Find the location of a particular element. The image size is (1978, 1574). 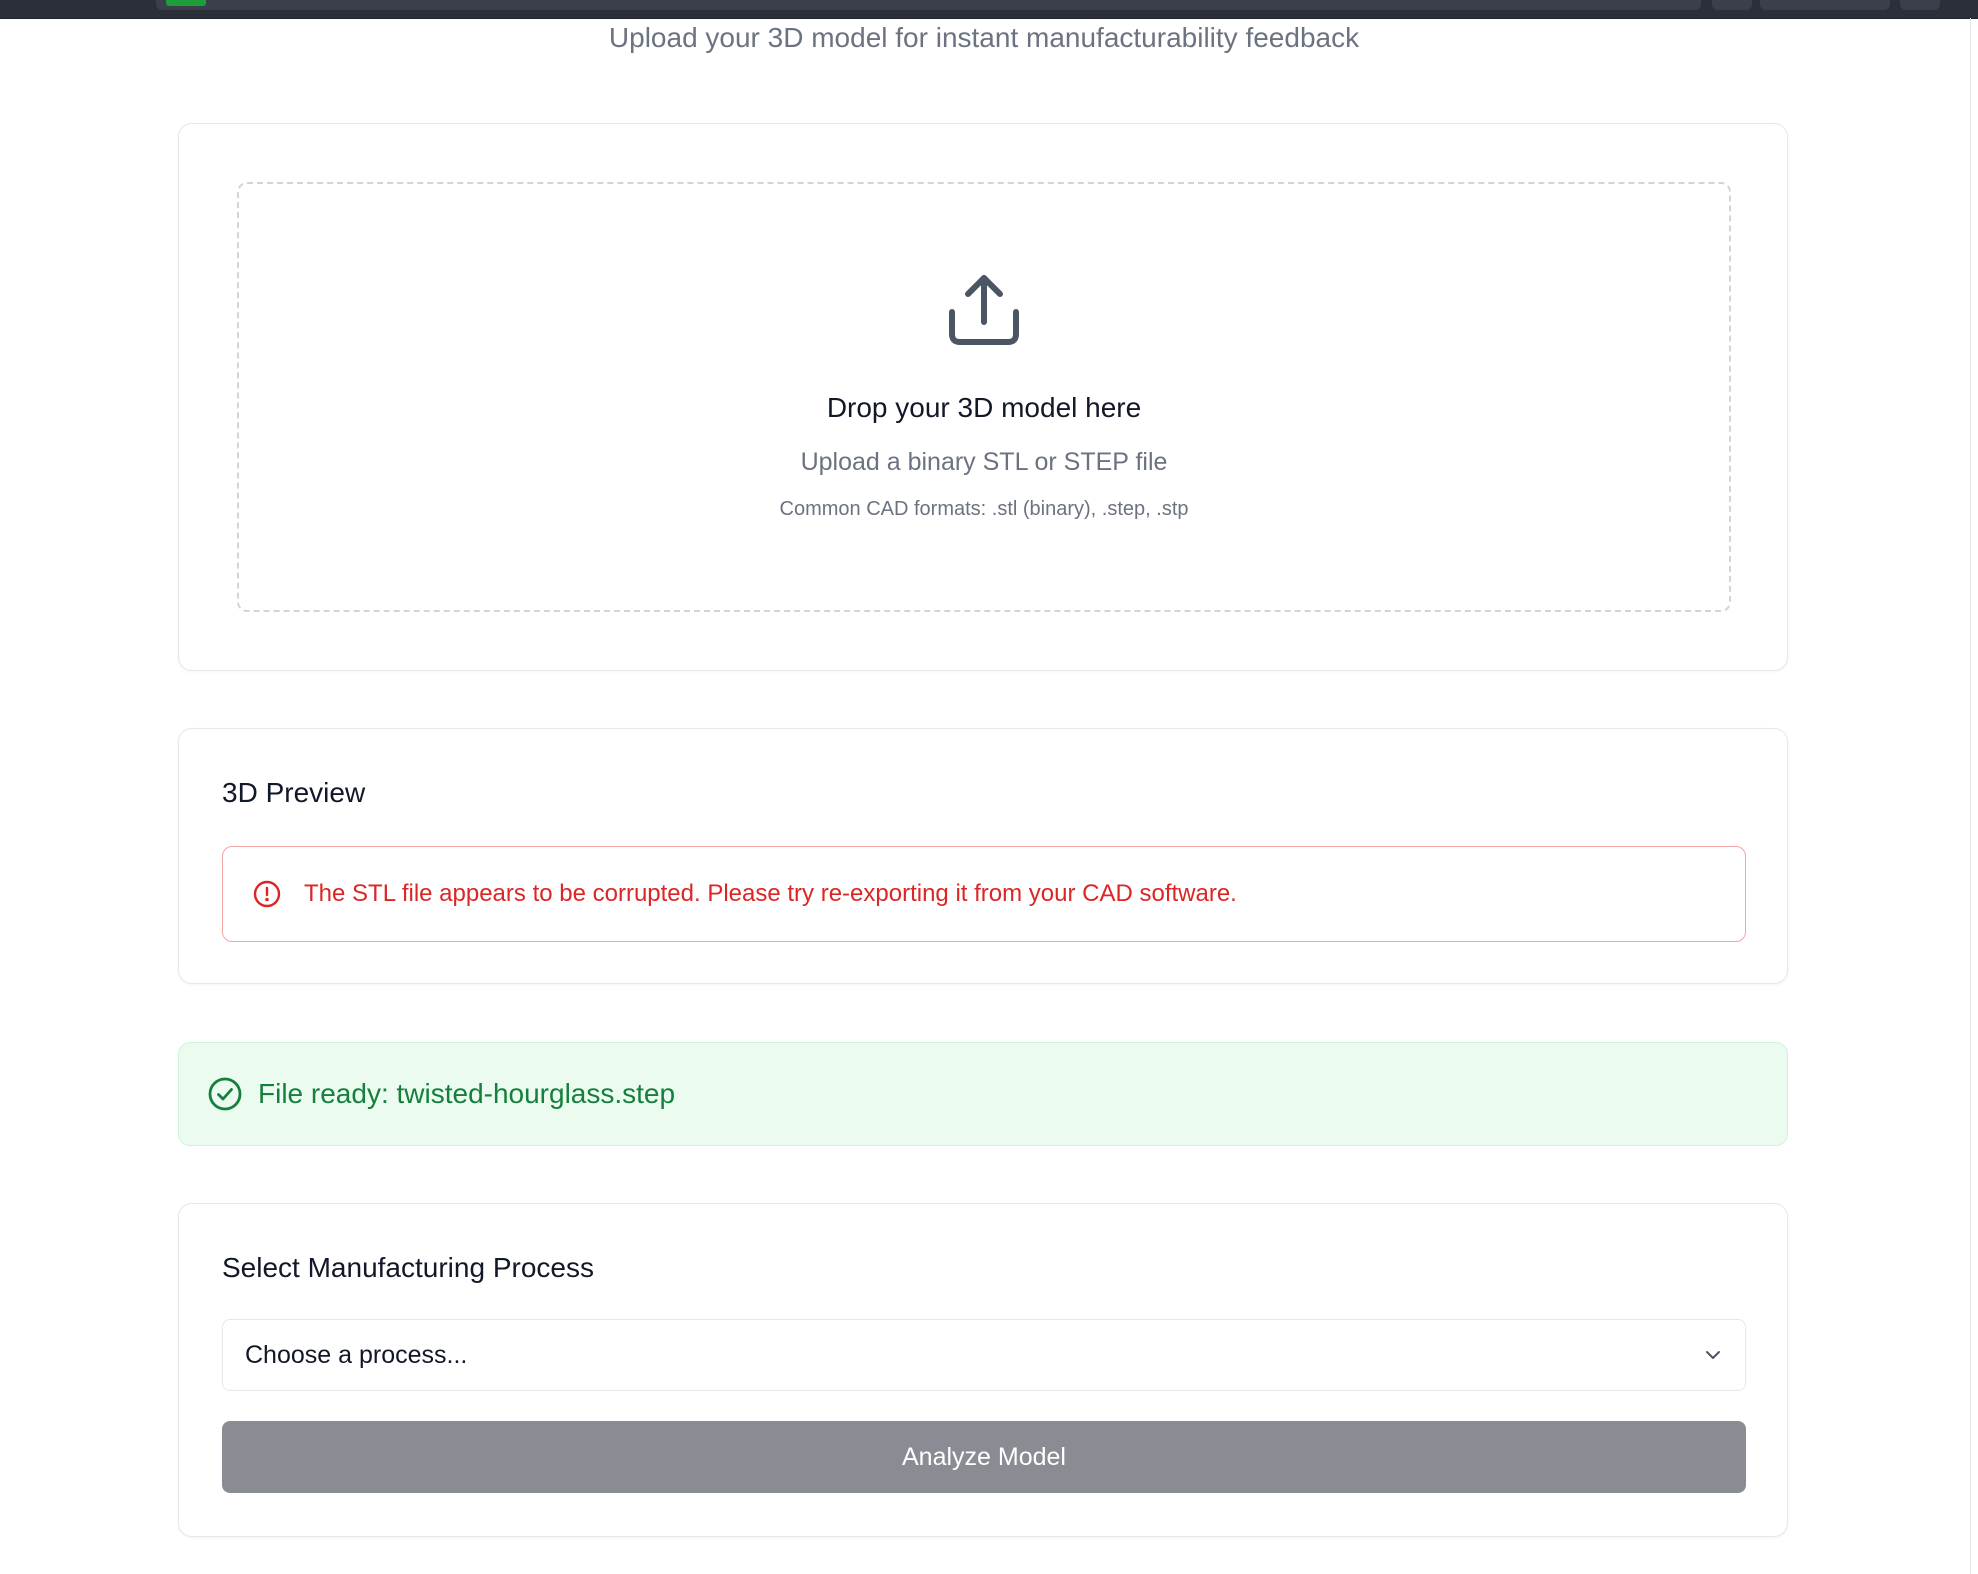

preview-heading: 3D Preview is located at coordinates (294, 792).